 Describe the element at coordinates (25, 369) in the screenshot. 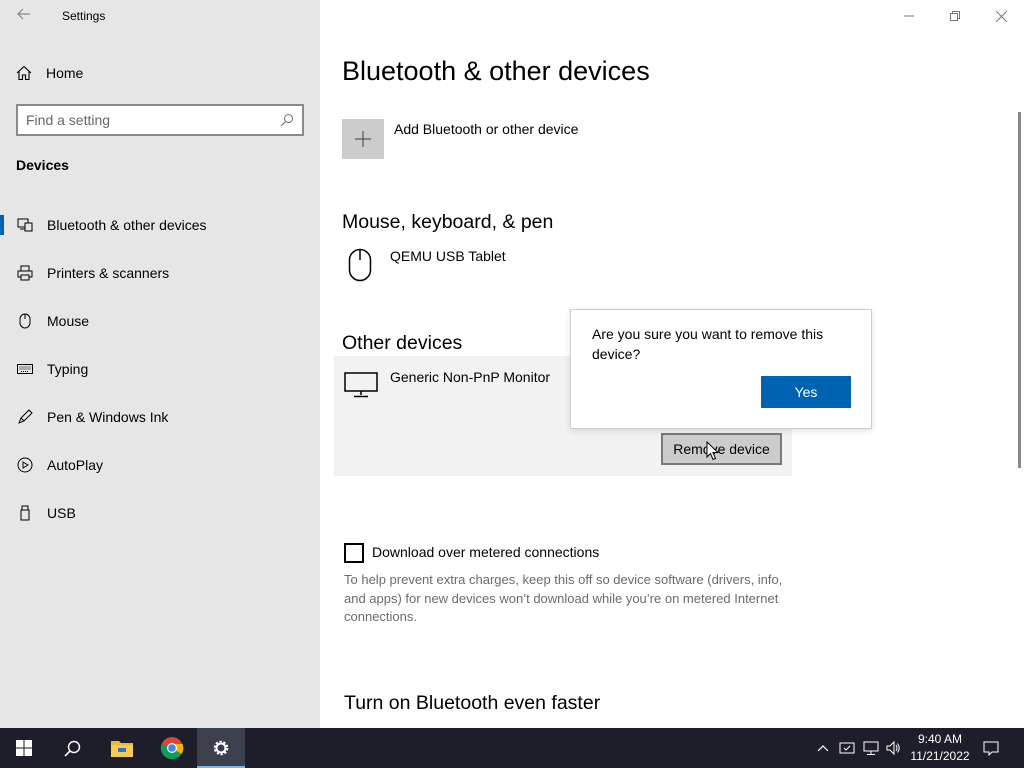

I see `keyboard-icon` at that location.